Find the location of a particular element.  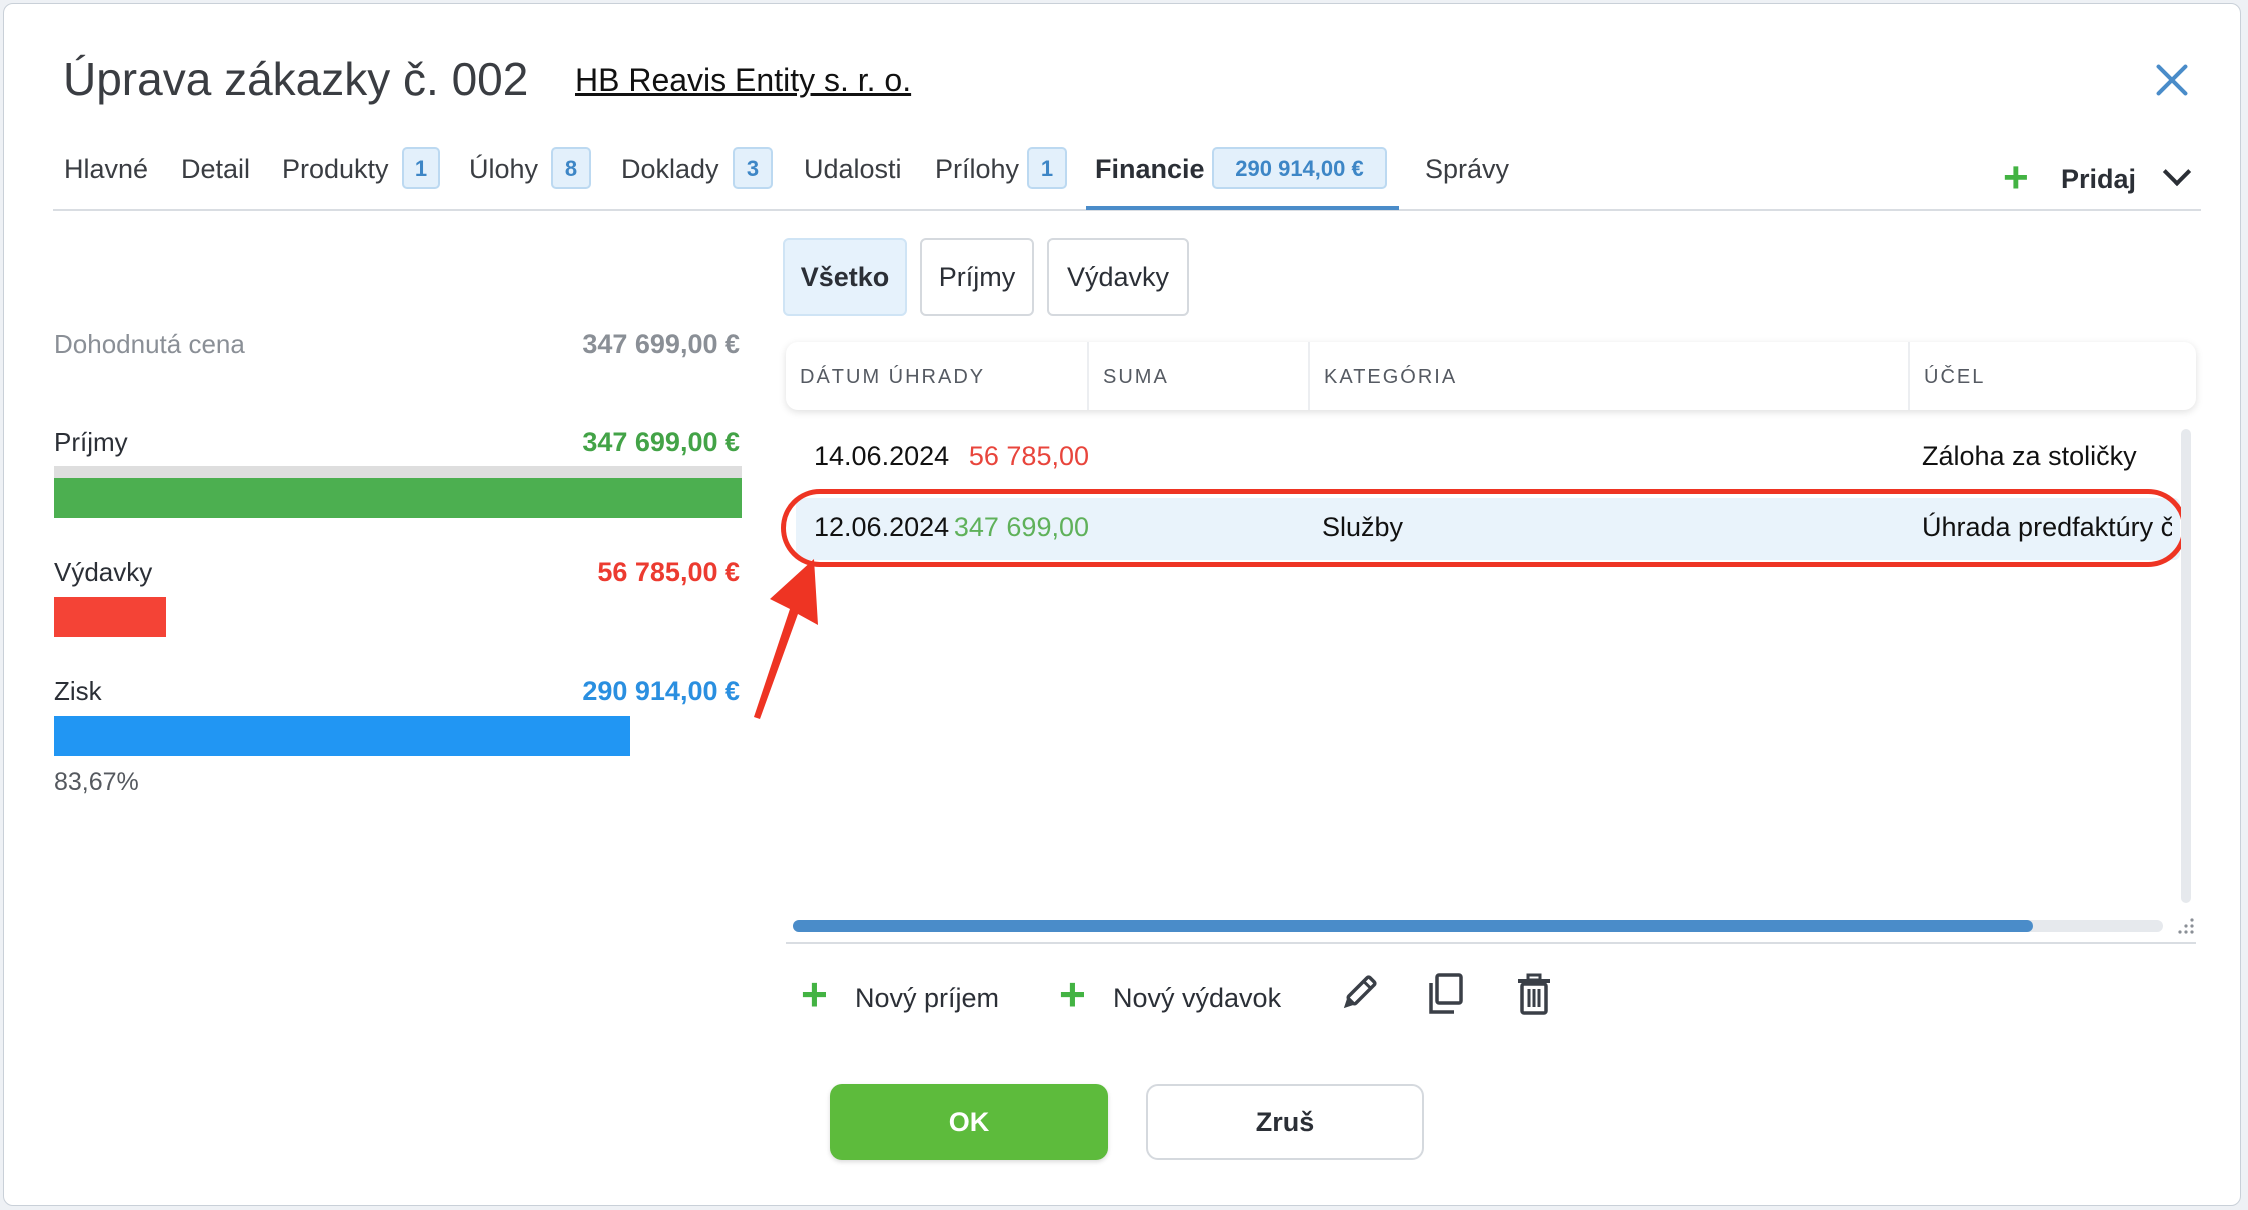

chevron-down-icon is located at coordinates (2177, 172).